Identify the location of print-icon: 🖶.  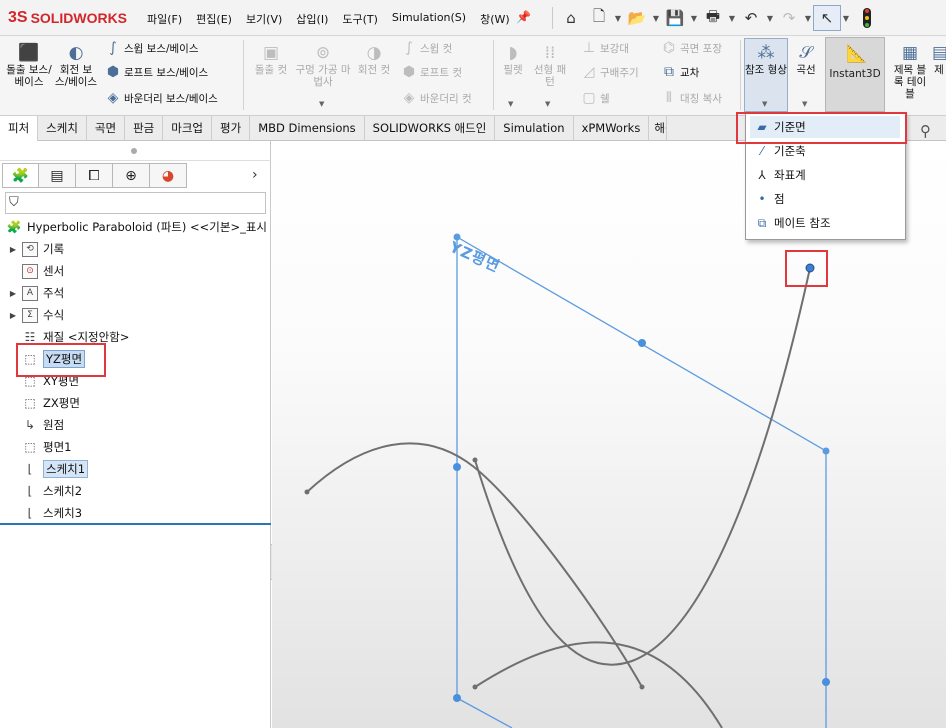
(713, 18).